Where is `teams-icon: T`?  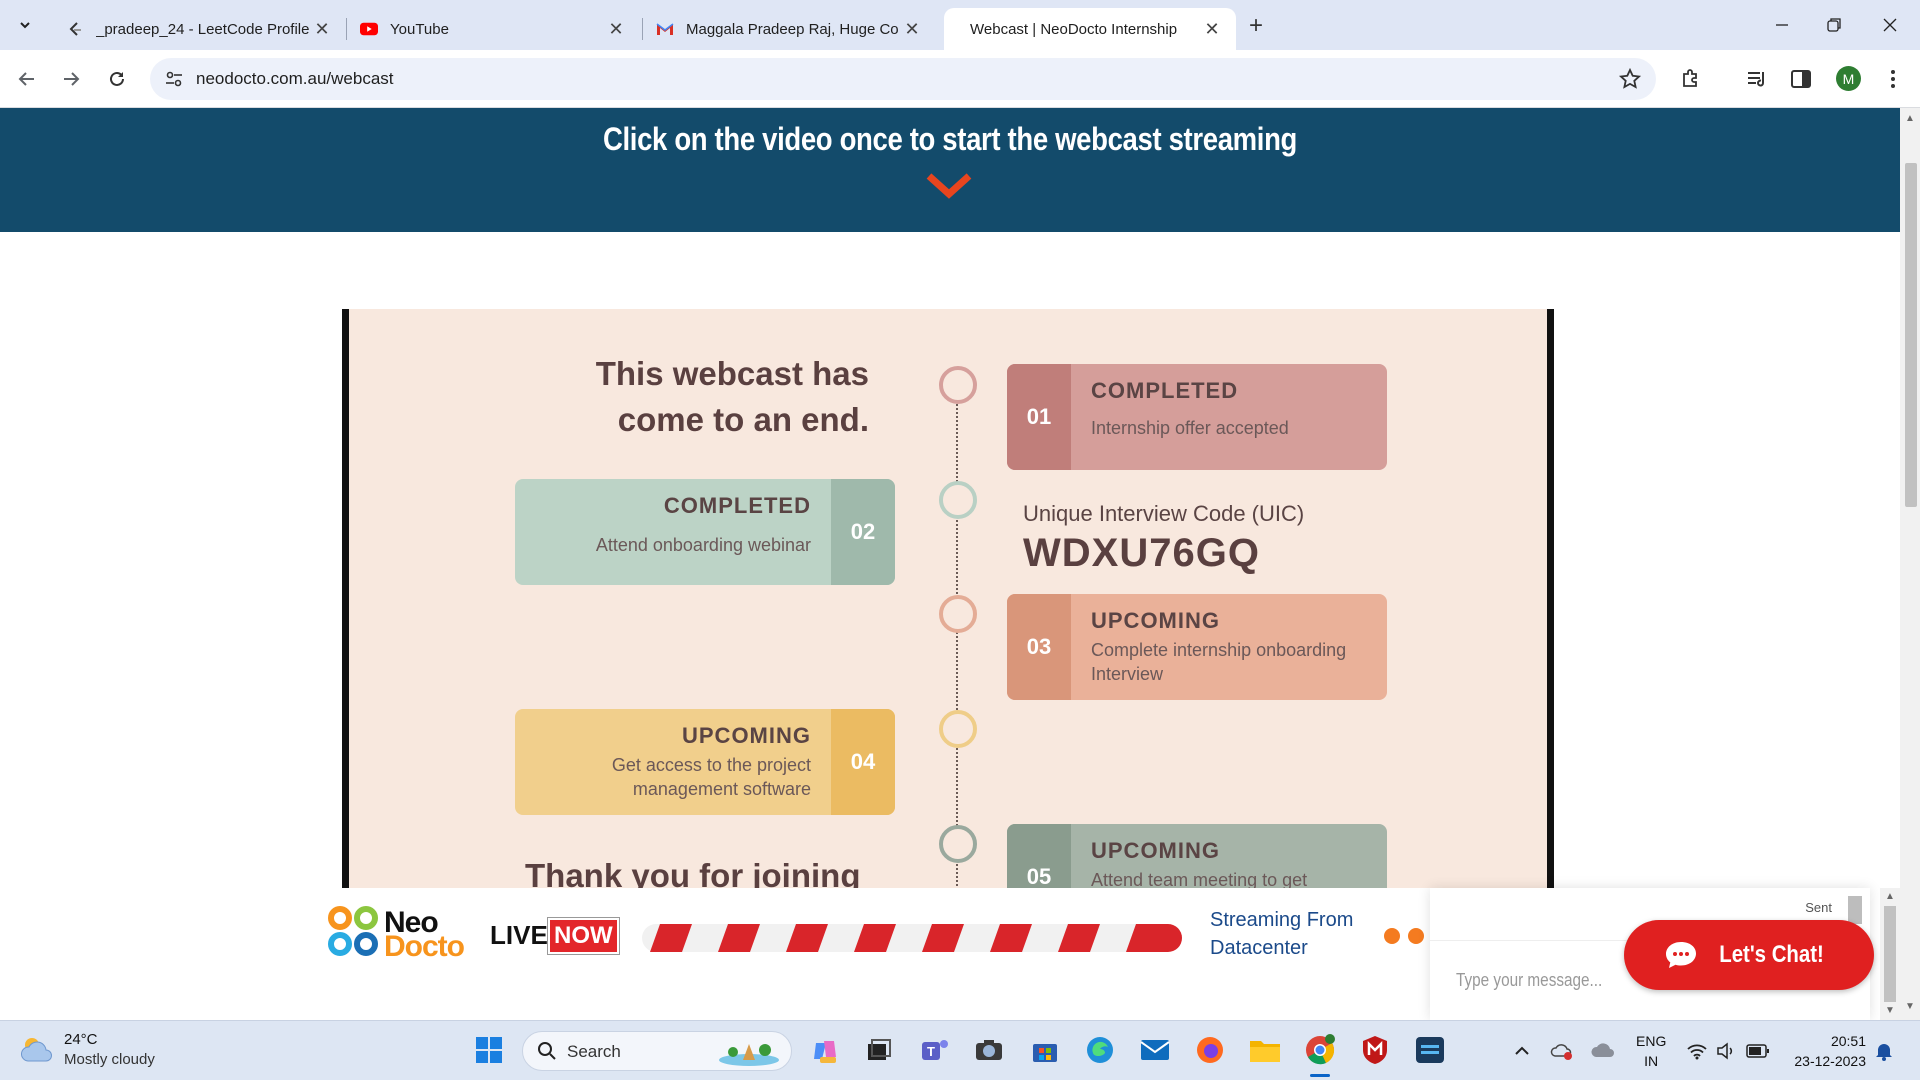 teams-icon: T is located at coordinates (935, 1050).